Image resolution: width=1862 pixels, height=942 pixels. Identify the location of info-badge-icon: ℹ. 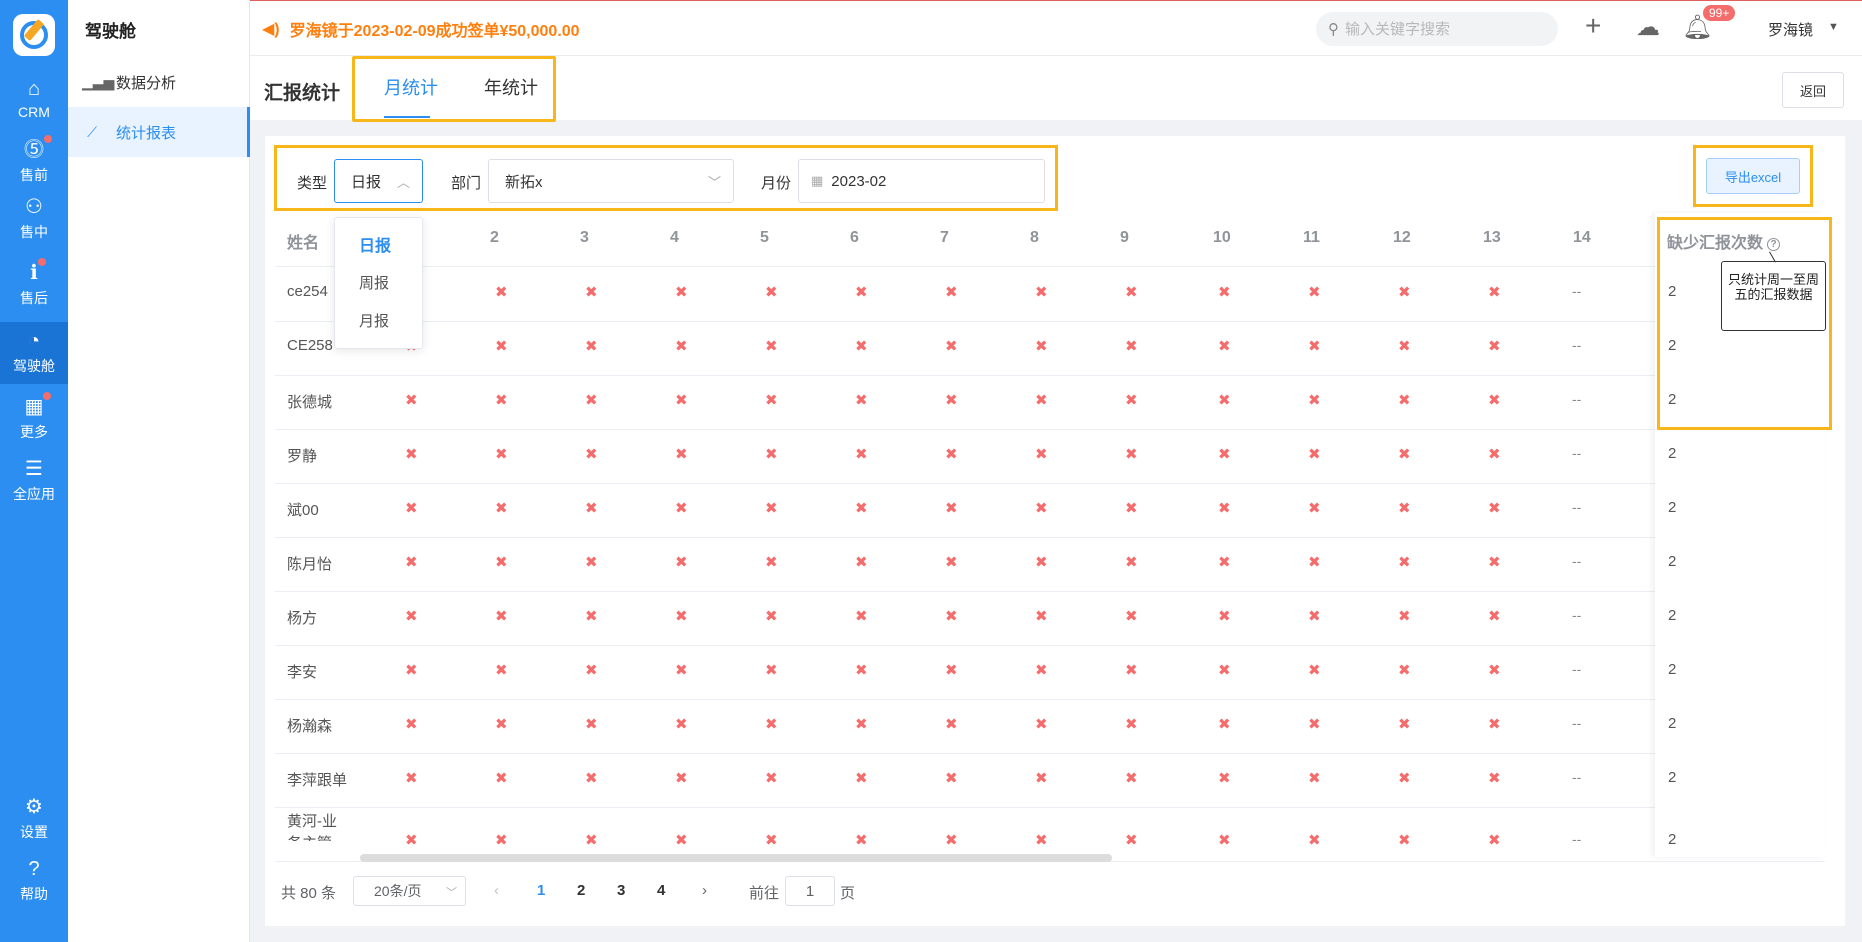
(38, 271).